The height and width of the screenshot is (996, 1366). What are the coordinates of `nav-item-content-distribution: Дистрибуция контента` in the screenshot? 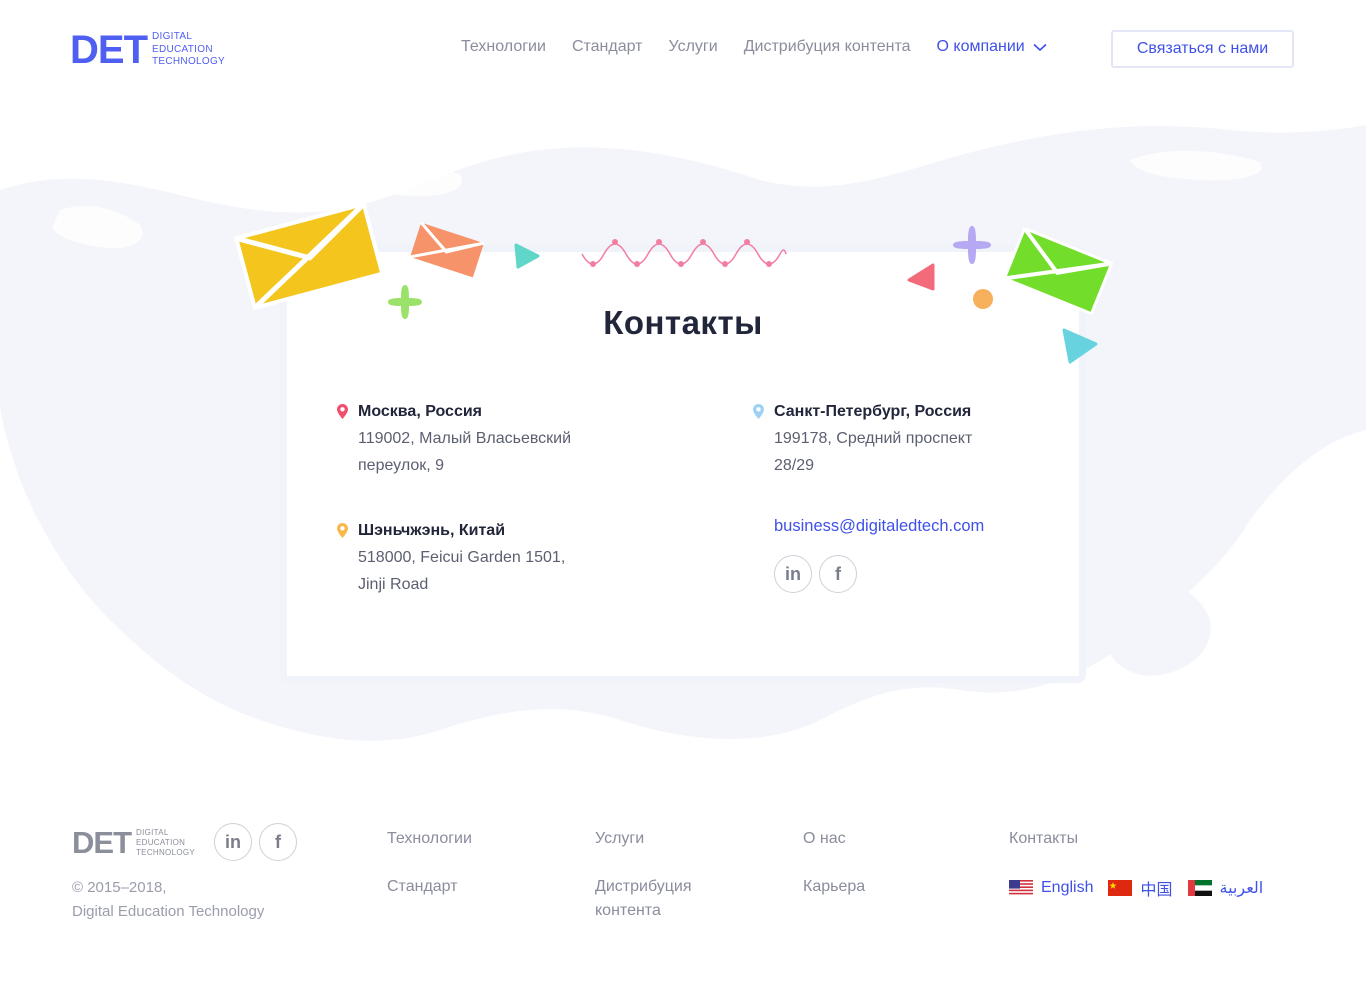 It's located at (827, 47).